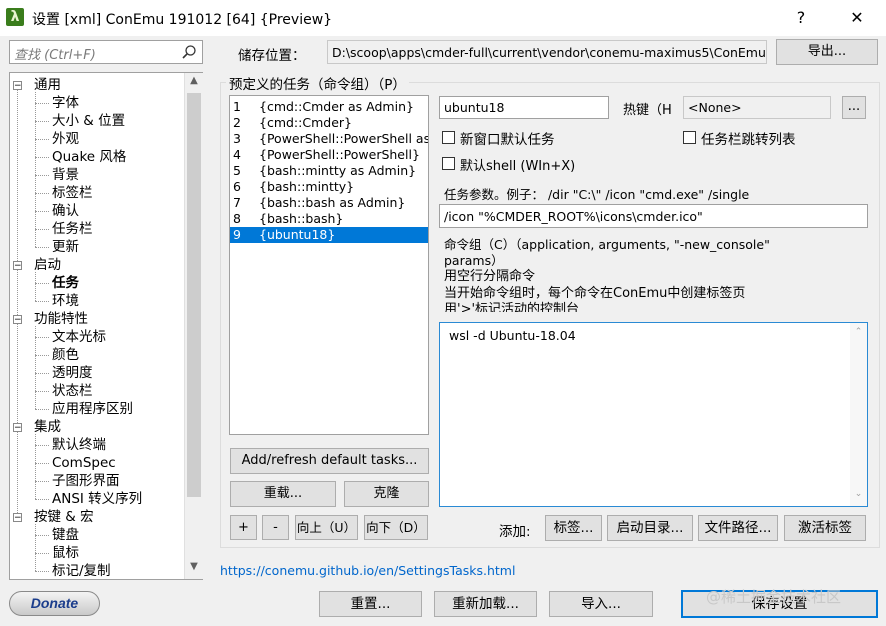 The width and height of the screenshot is (886, 626). Describe the element at coordinates (329, 107) in the screenshot. I see `task-list-item: 1 {cmd::Cmder as Admin}` at that location.